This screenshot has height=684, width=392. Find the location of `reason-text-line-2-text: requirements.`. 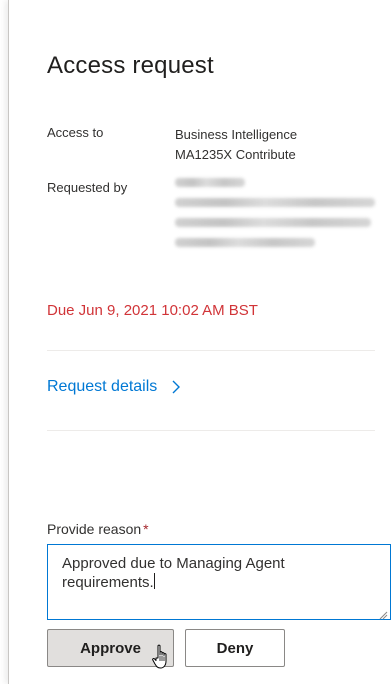

reason-text-line-2-text: requirements. is located at coordinates (108, 582).